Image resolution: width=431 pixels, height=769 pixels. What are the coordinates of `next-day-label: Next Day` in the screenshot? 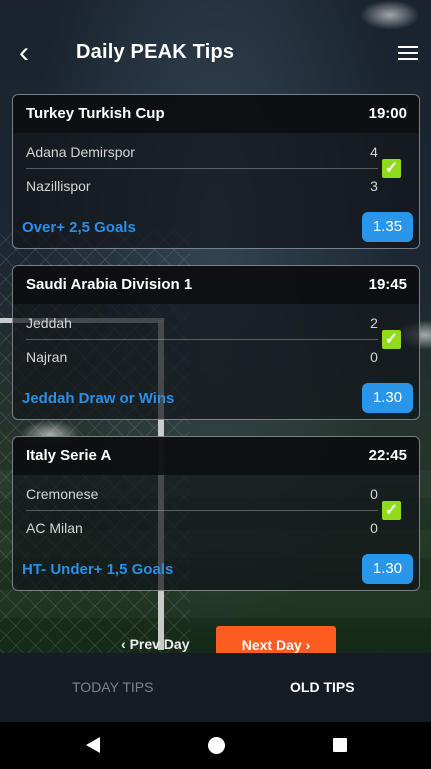 It's located at (271, 645).